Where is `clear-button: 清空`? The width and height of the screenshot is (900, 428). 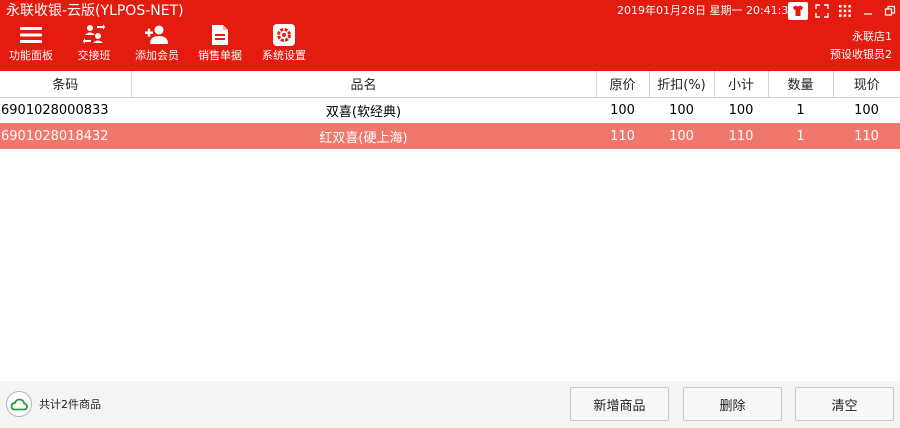
clear-button: 清空 is located at coordinates (844, 404).